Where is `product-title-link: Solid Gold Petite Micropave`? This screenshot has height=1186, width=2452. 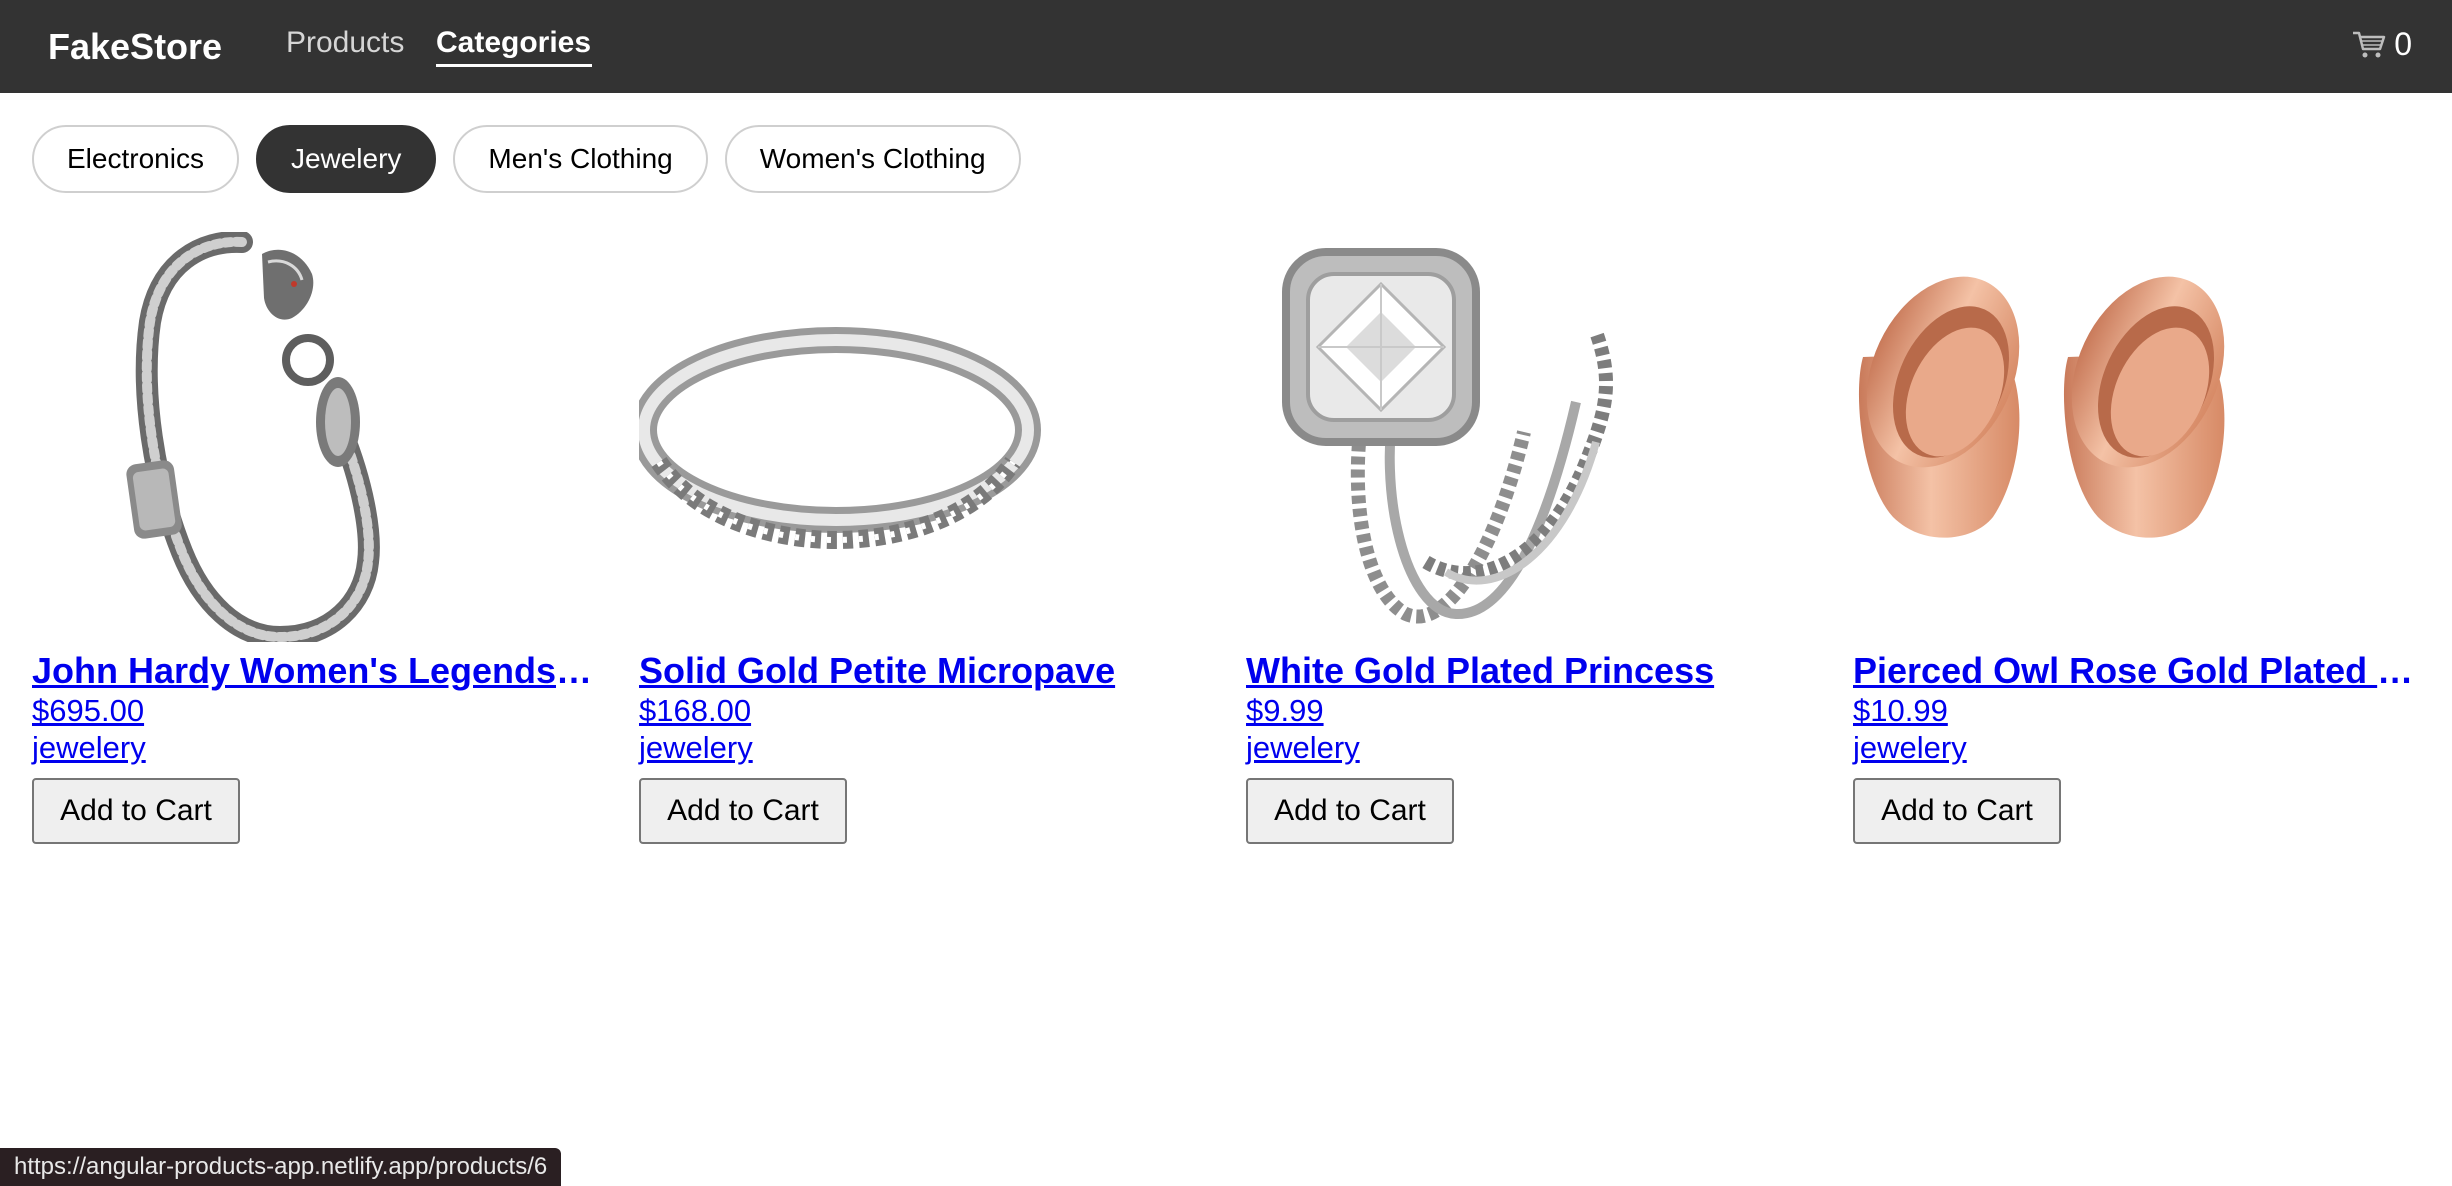
product-title-link: Solid Gold Petite Micropave is located at coordinates (921, 671).